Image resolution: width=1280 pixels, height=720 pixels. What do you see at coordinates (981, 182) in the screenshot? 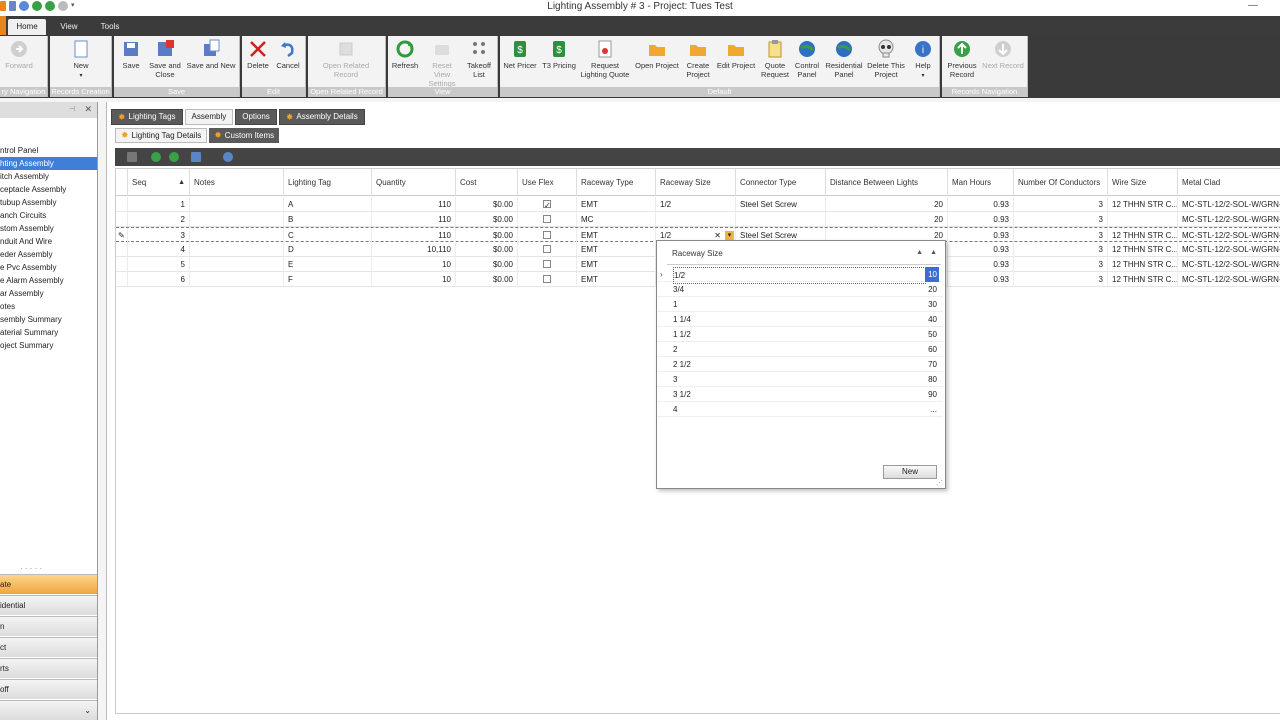
I see `column-header-man-hours: Man Hours` at bounding box center [981, 182].